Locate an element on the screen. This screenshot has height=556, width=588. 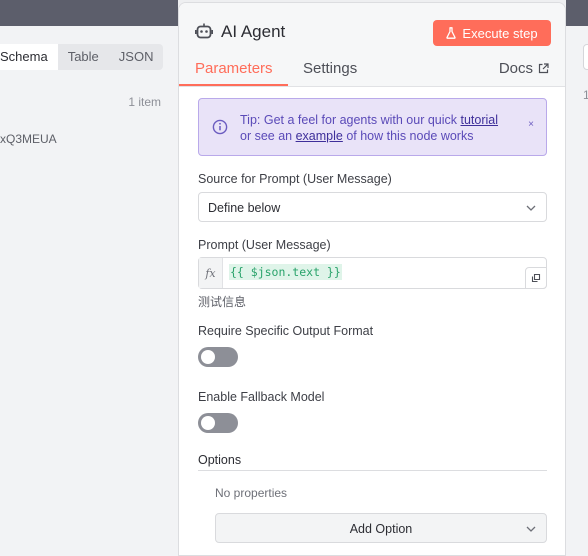
item-count: 1 item is located at coordinates (144, 102).